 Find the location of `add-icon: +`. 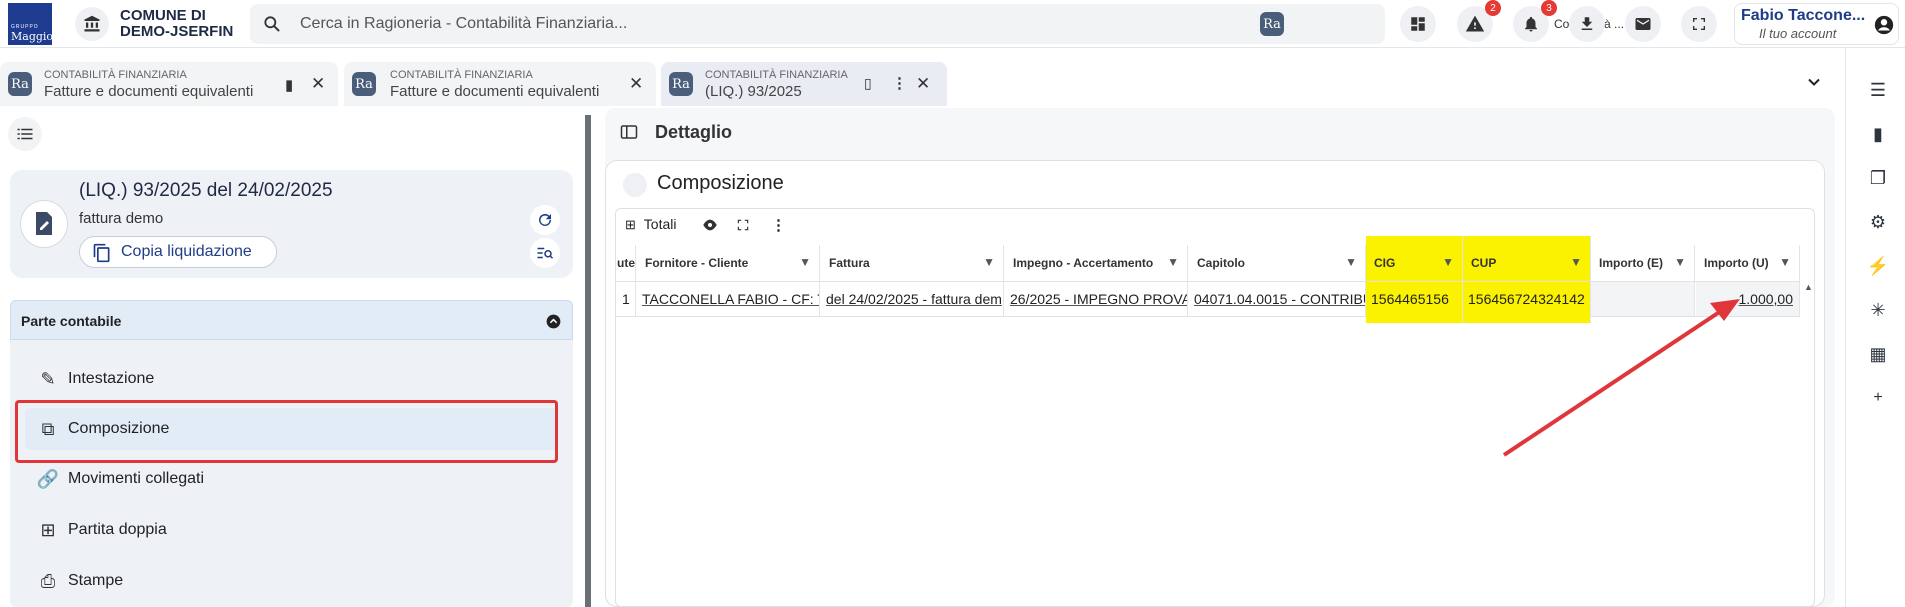

add-icon: + is located at coordinates (1878, 398).